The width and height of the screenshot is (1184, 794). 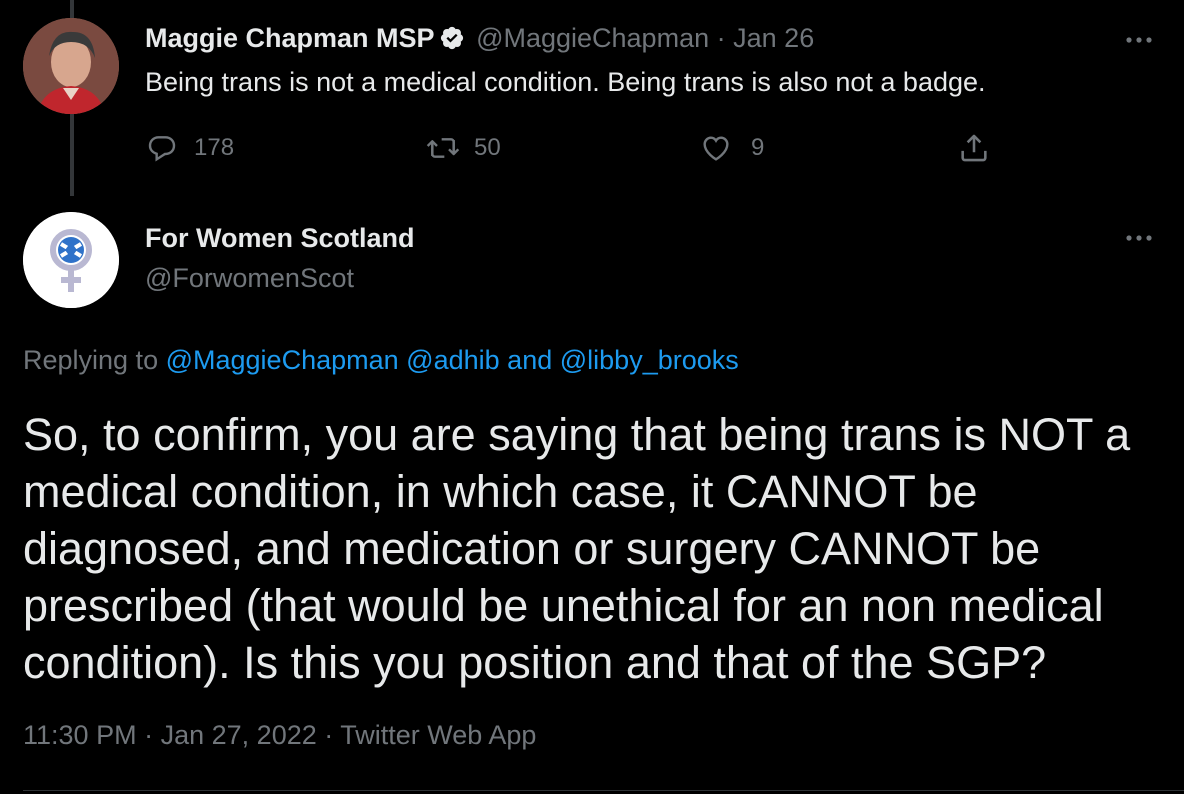 What do you see at coordinates (290, 38) in the screenshot?
I see `author-name: Maggie Chapman MSP` at bounding box center [290, 38].